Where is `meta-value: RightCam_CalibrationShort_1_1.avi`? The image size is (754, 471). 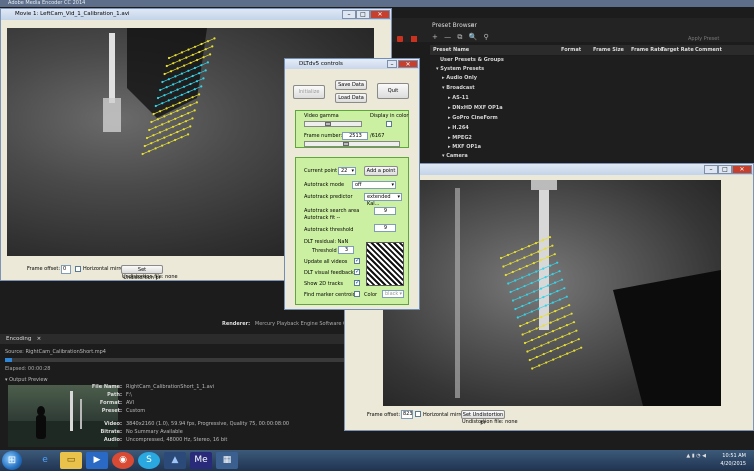 meta-value: RightCam_CalibrationShort_1_1.avi is located at coordinates (170, 387).